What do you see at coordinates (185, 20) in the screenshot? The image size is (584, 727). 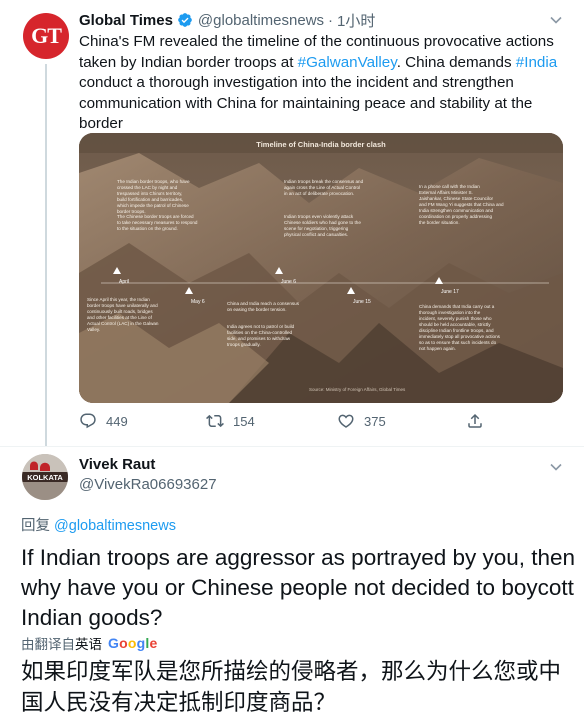 I see `verified-badge-icon` at bounding box center [185, 20].